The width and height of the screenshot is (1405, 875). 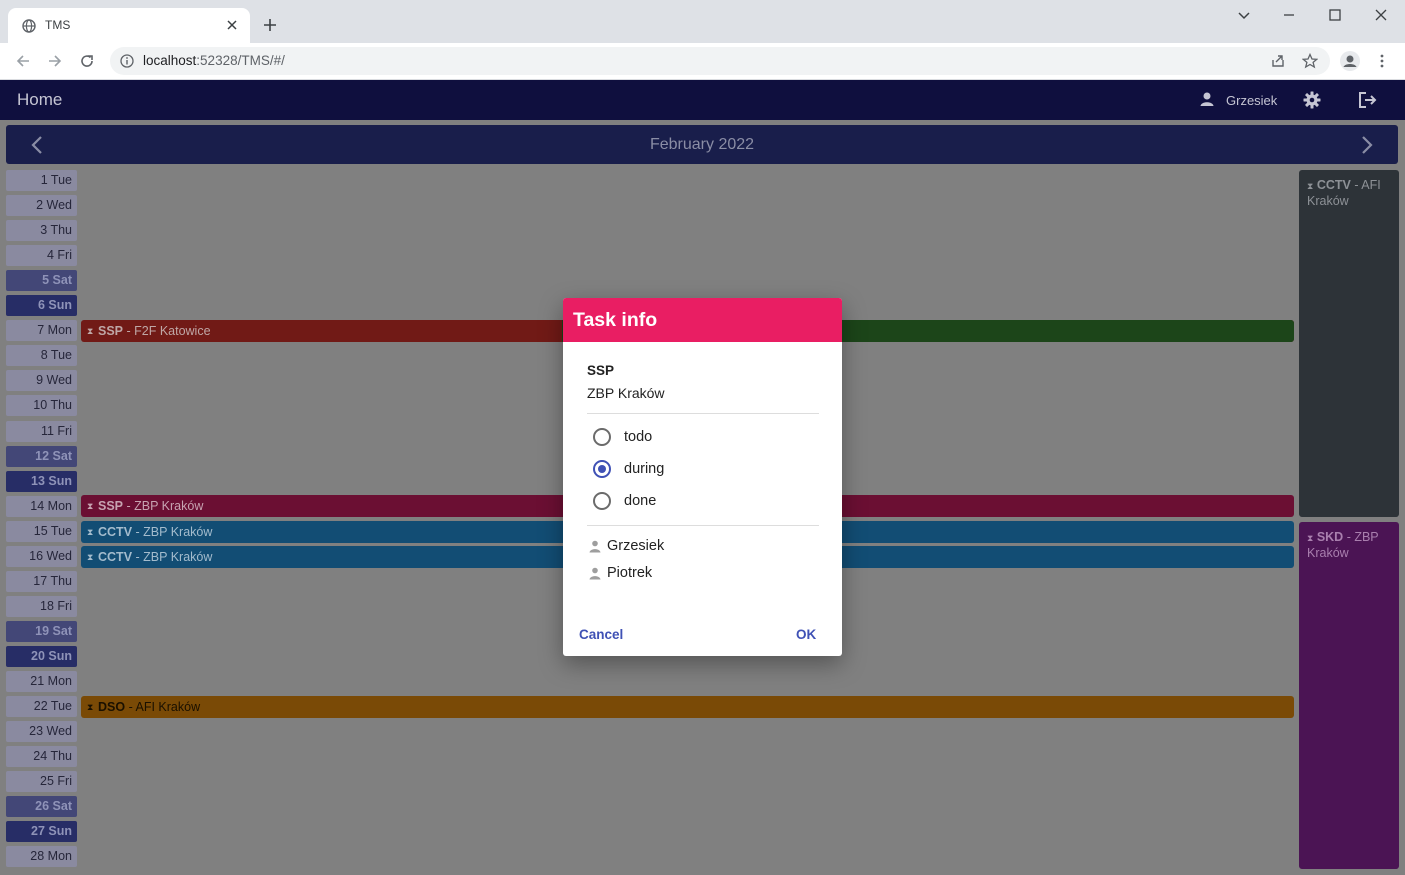 I want to click on current-user-name: Grzesiek, so click(x=1251, y=100).